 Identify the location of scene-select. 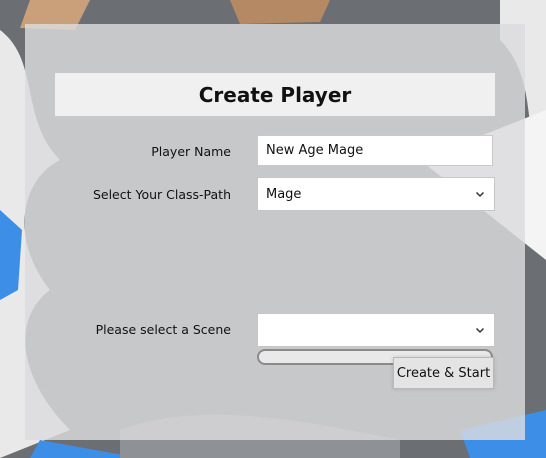
(376, 330).